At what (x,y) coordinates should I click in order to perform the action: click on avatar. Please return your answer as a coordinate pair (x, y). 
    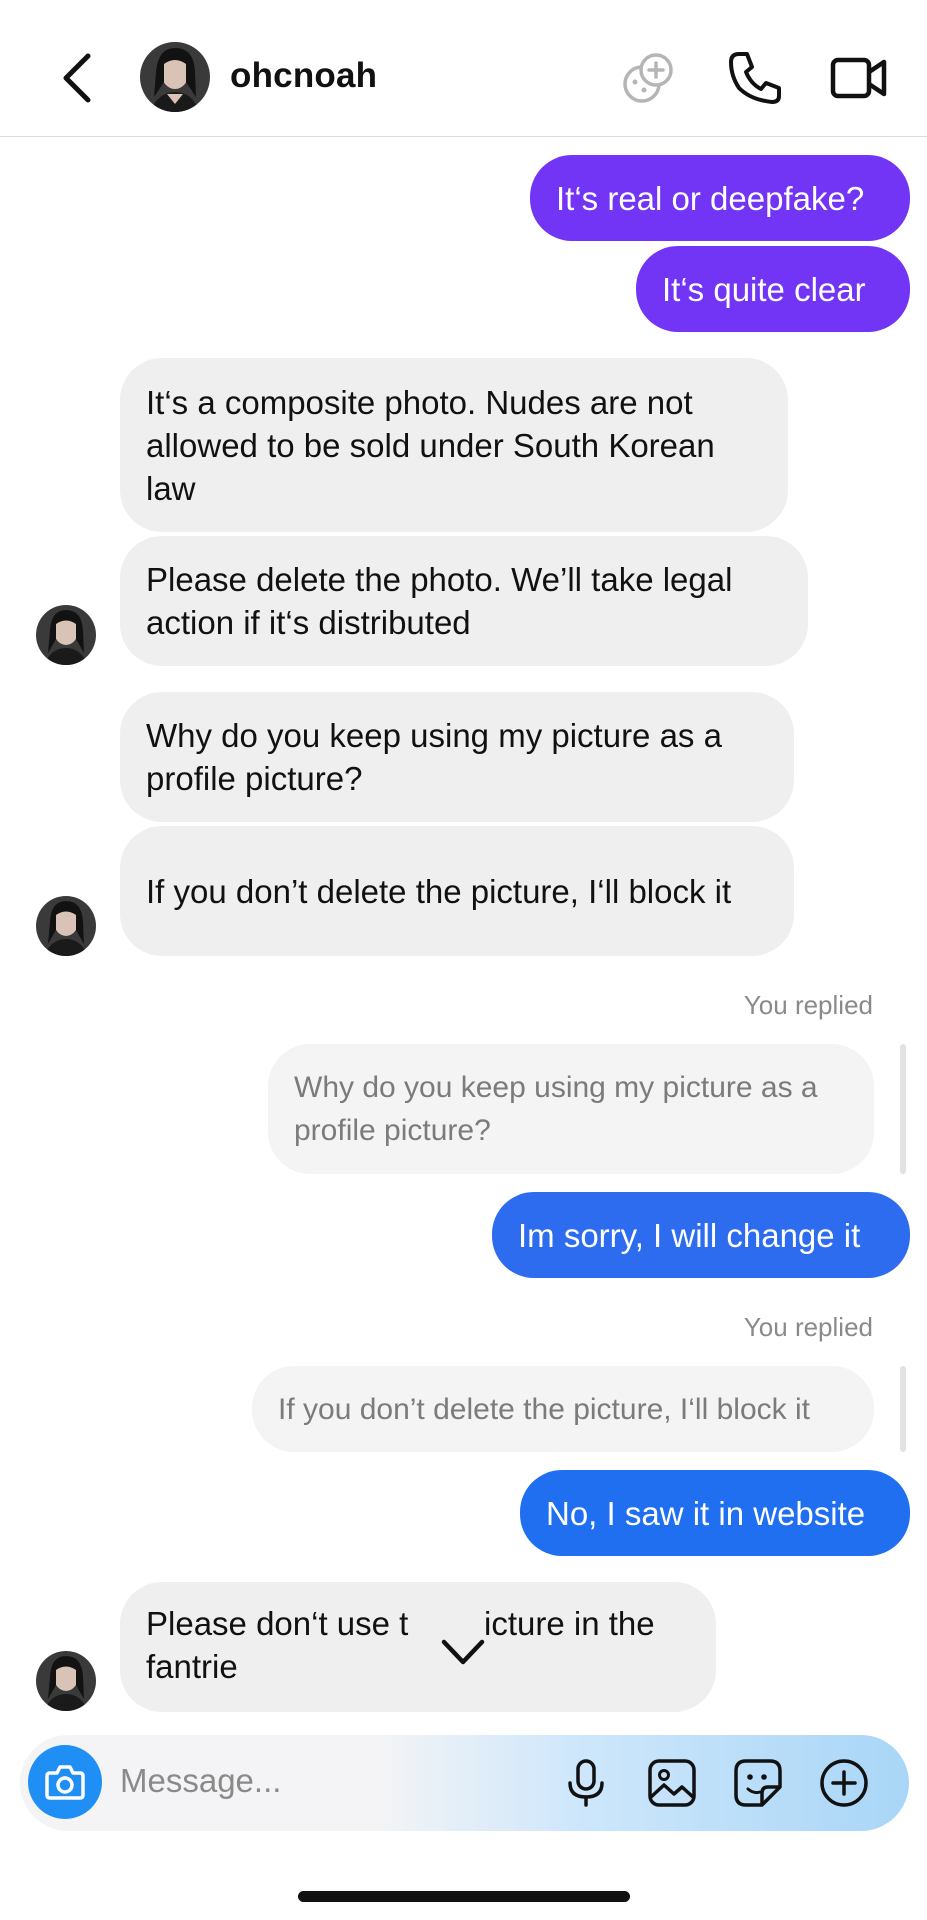
    Looking at the image, I should click on (175, 77).